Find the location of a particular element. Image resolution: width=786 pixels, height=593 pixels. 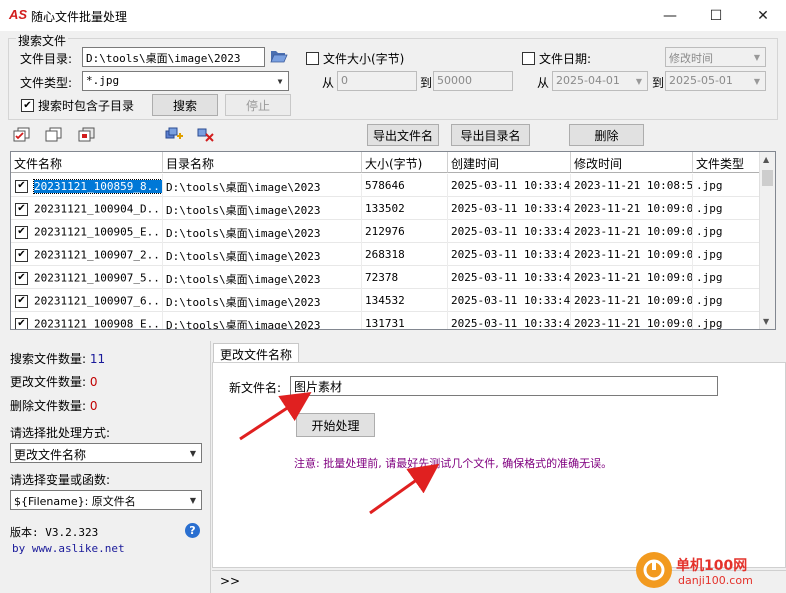

column-header: 大小(字节) is located at coordinates (405, 162).